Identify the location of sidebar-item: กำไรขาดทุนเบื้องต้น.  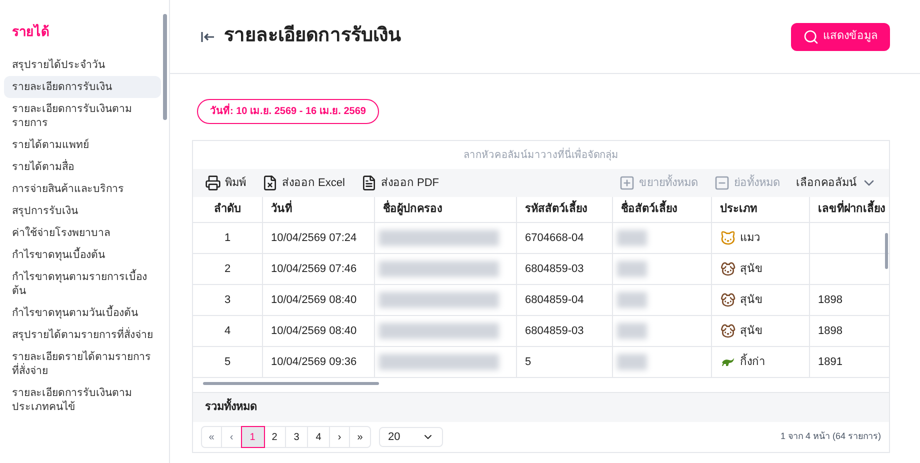
(82, 255).